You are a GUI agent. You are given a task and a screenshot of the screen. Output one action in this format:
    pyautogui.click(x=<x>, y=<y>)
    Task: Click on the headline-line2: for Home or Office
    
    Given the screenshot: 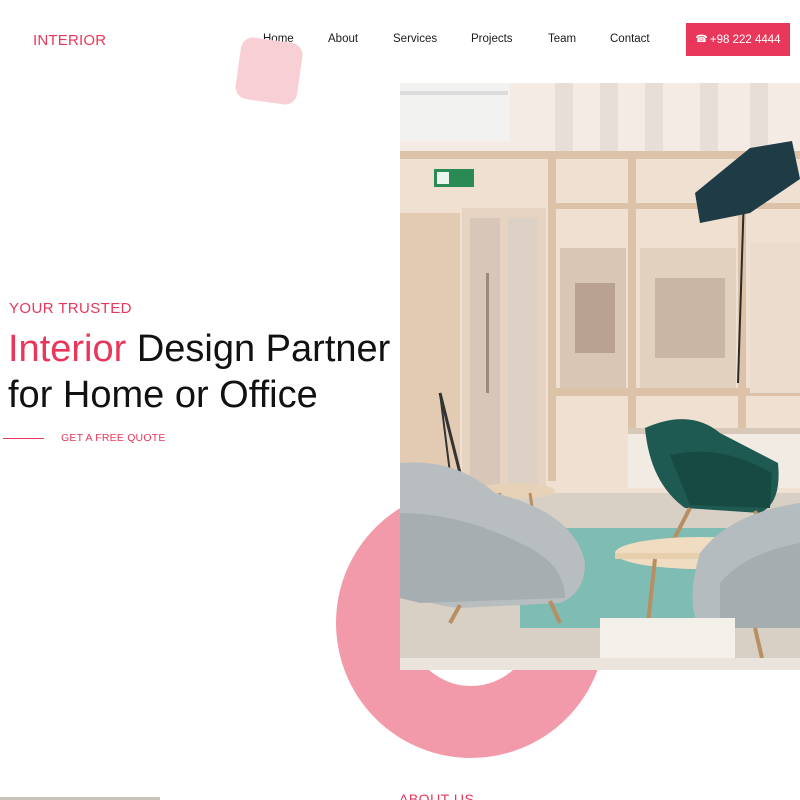 What is the action you would take?
    pyautogui.click(x=163, y=395)
    